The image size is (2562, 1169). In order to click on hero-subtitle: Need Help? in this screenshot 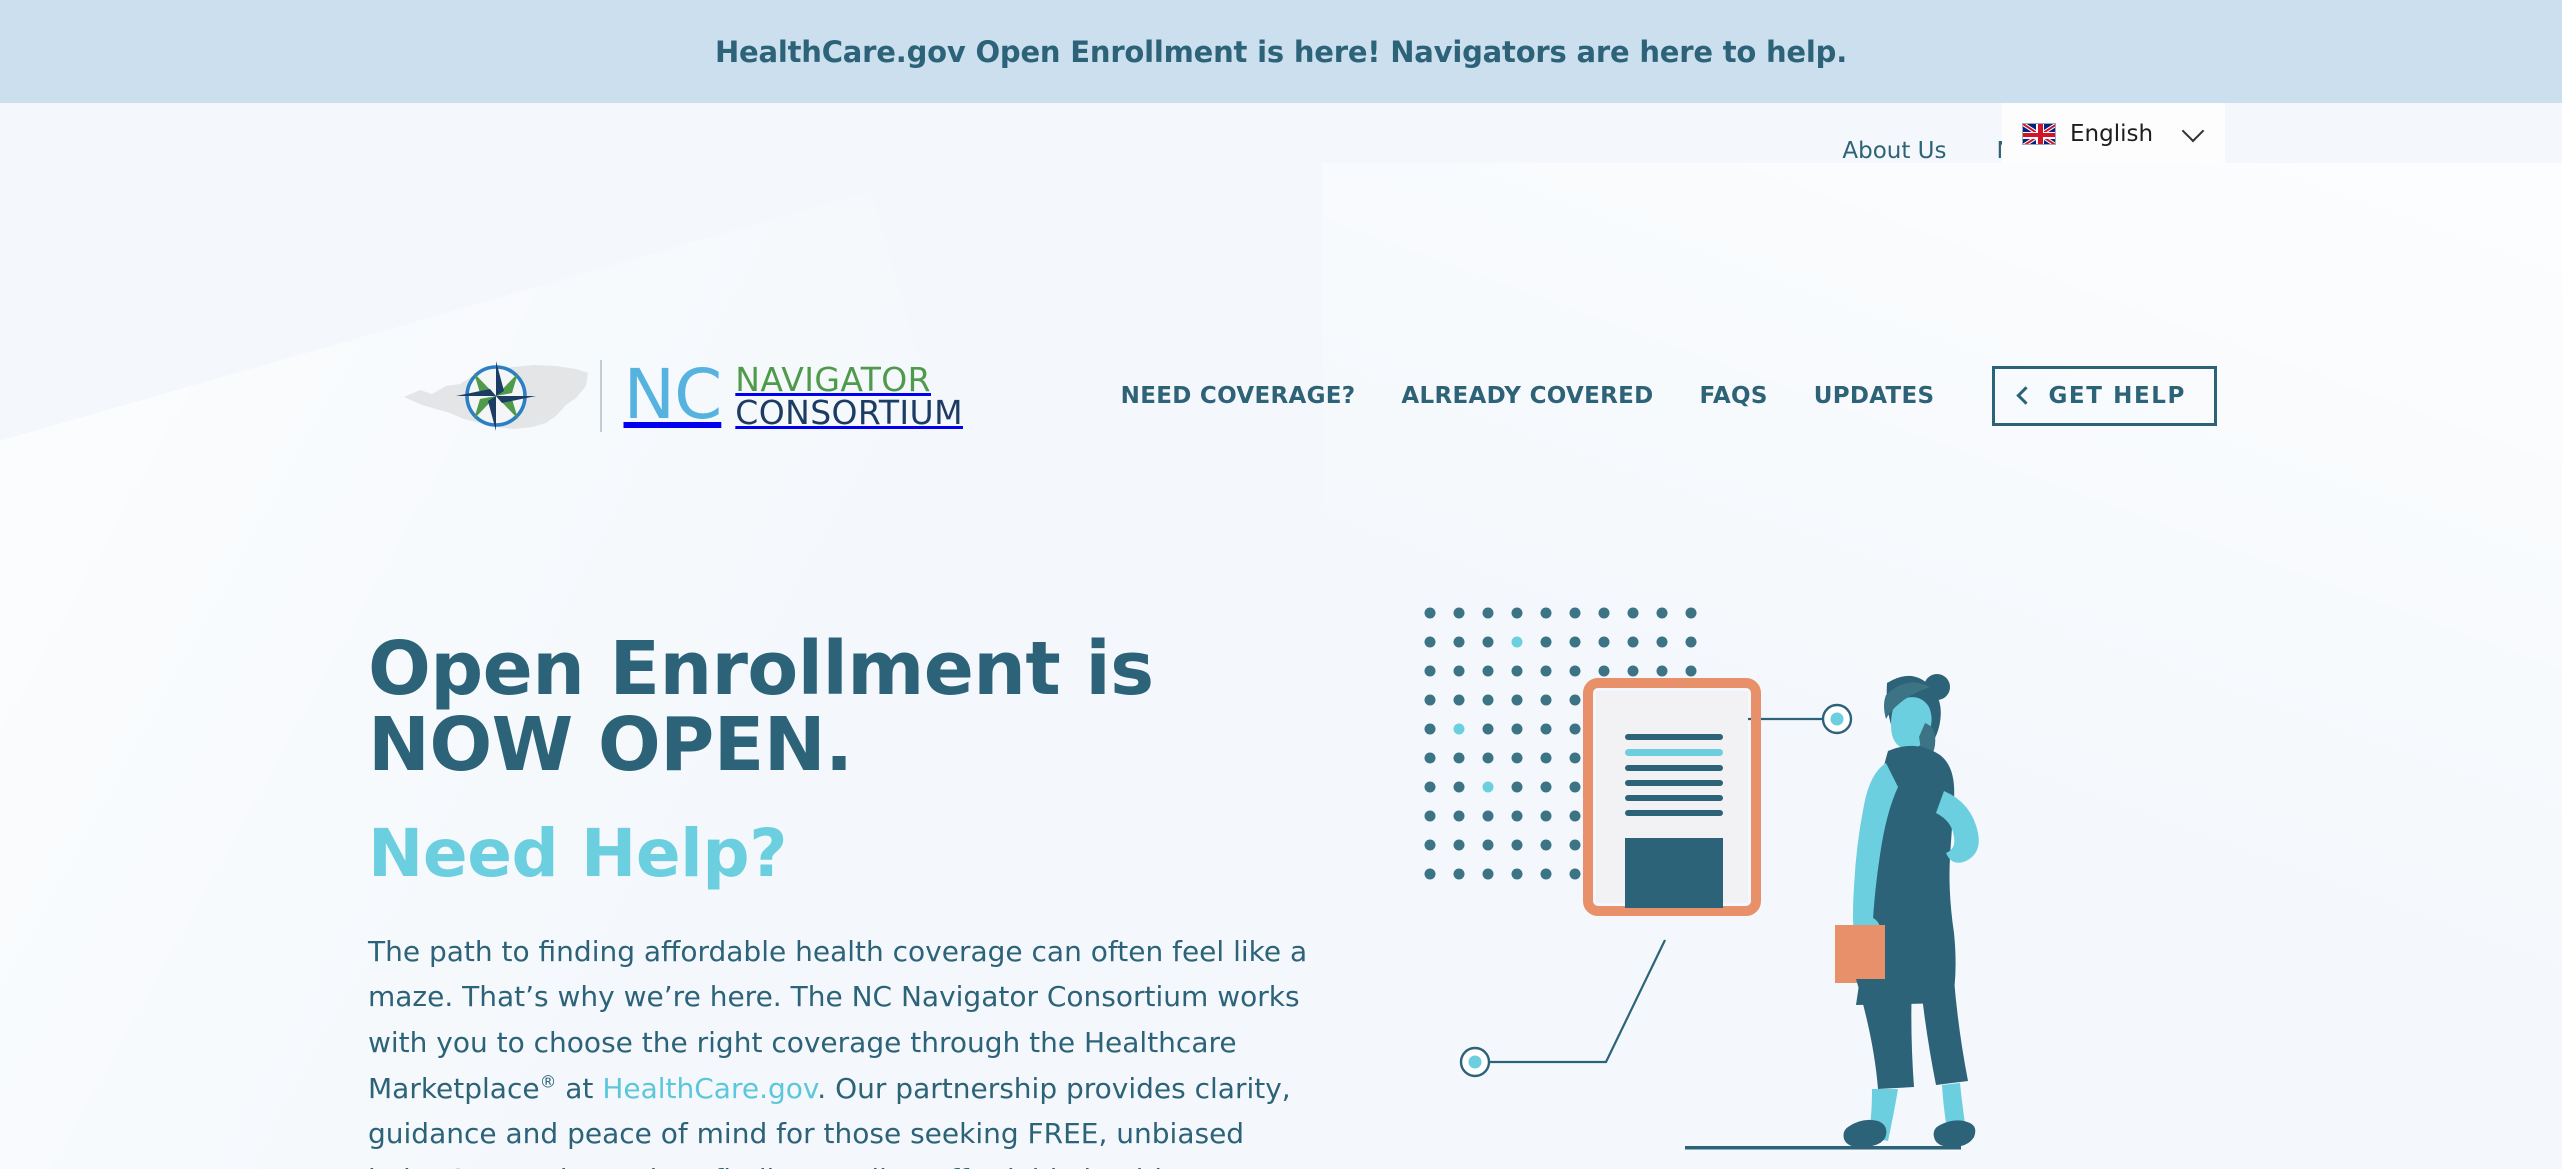, I will do `click(578, 854)`.